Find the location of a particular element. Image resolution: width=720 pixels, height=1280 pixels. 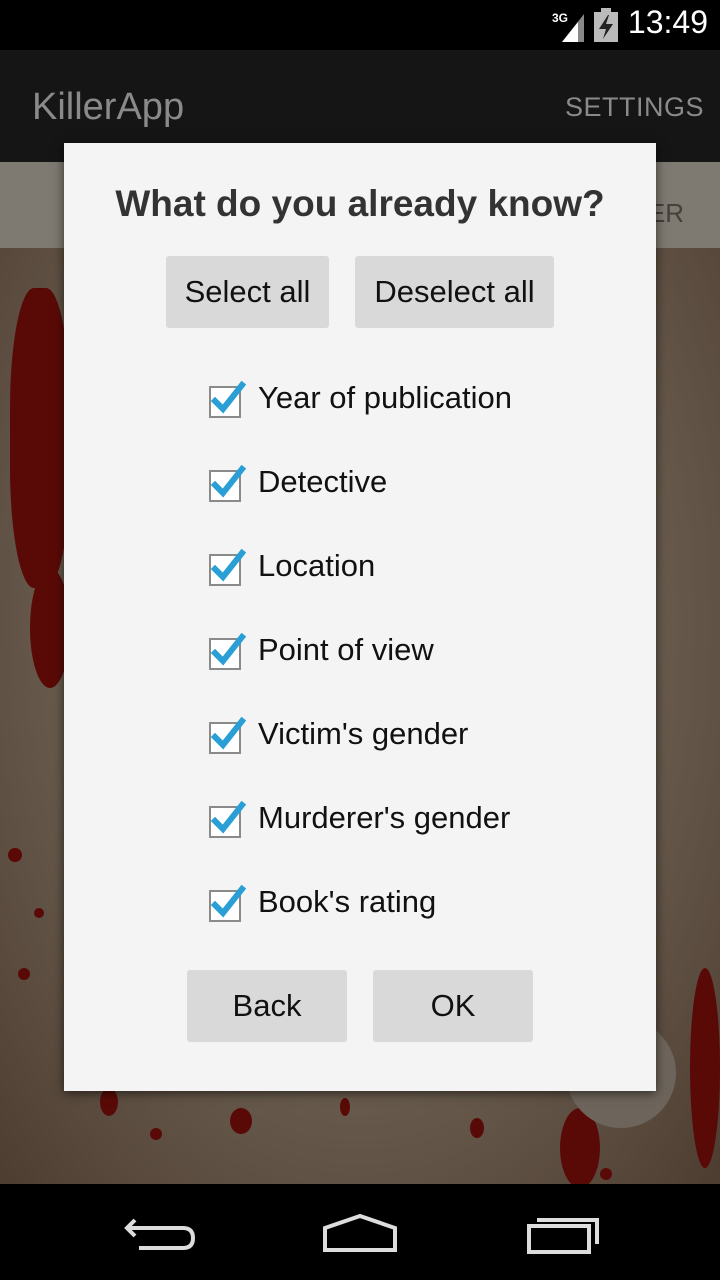

dialog-title: What do you already know? is located at coordinates (360, 203).